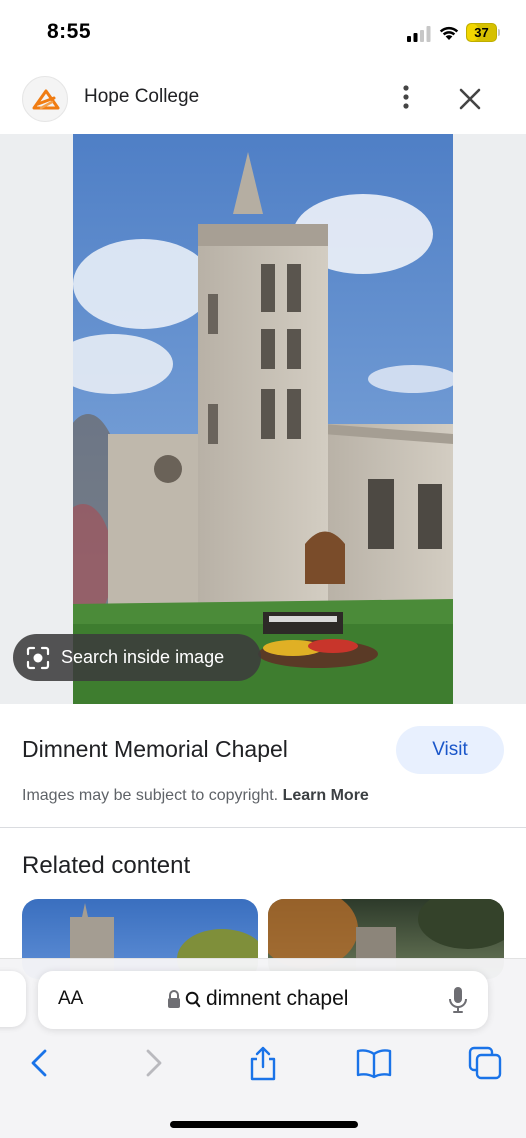 The width and height of the screenshot is (526, 1138). What do you see at coordinates (153, 1063) in the screenshot?
I see `forward-icon` at bounding box center [153, 1063].